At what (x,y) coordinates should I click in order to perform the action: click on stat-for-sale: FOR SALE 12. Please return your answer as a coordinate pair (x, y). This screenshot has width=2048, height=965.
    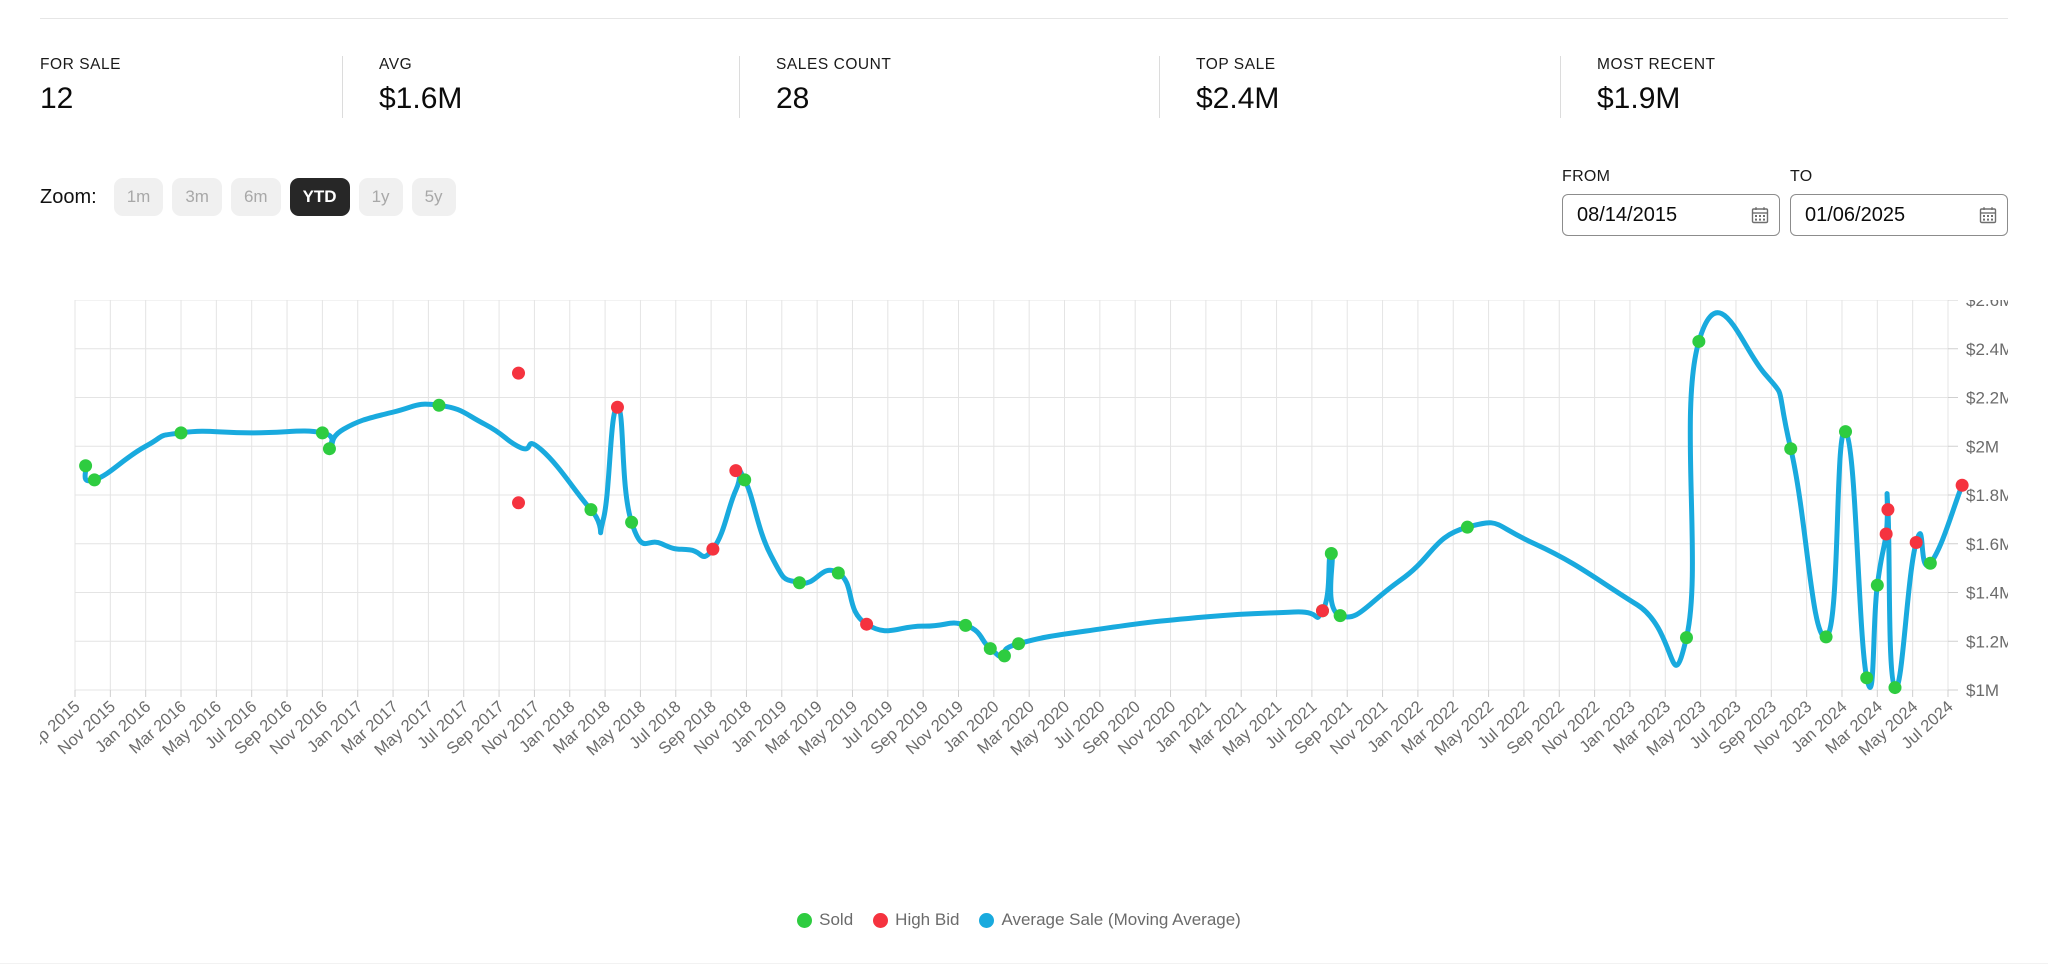
    Looking at the image, I should click on (191, 87).